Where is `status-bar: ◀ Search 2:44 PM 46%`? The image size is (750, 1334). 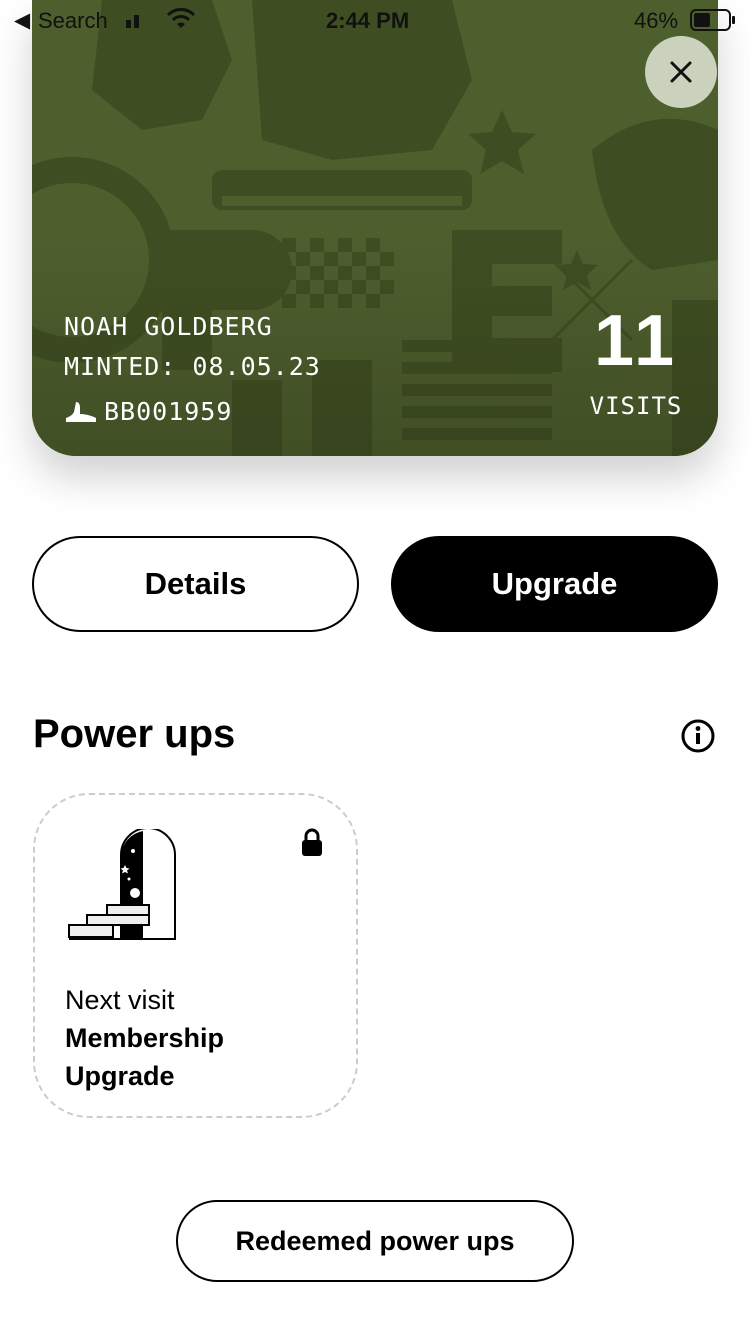
status-bar: ◀ Search 2:44 PM 46% is located at coordinates (375, 20).